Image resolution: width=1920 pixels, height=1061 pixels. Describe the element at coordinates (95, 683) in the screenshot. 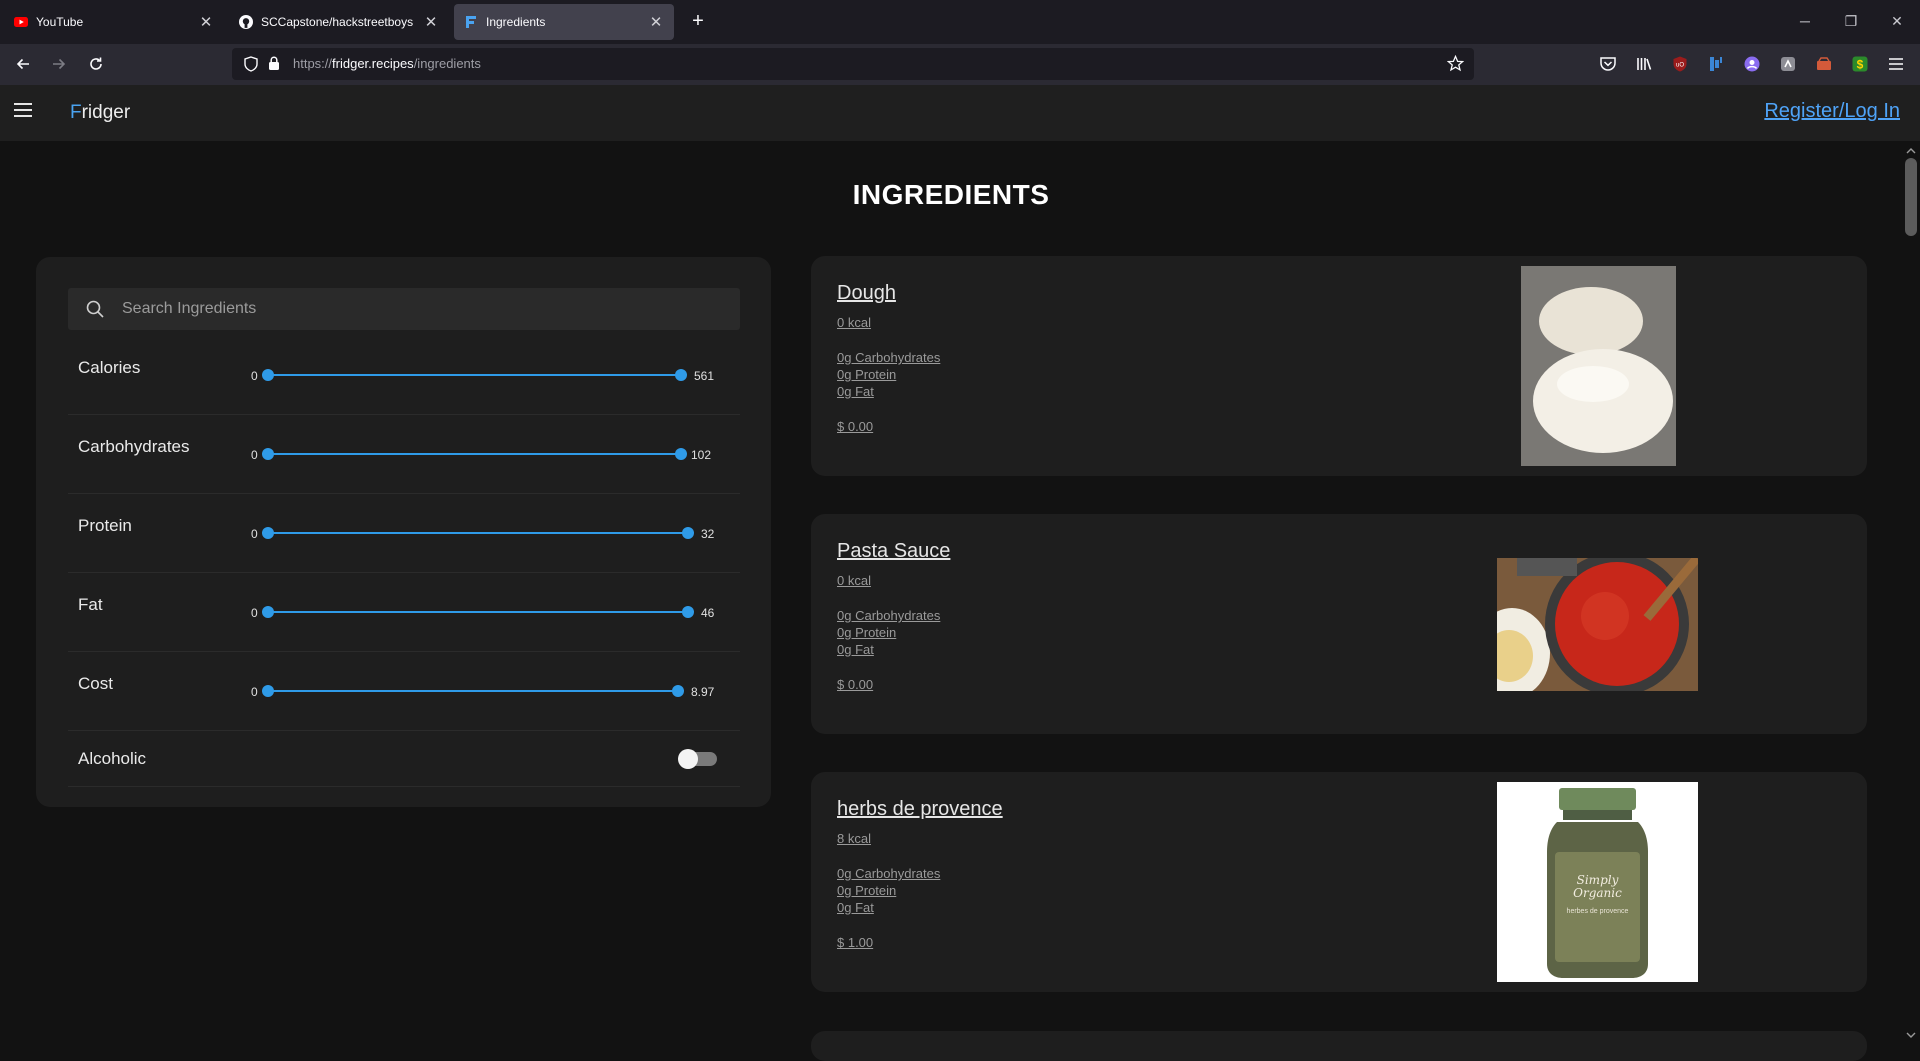

I see `filter-label: Cost` at that location.